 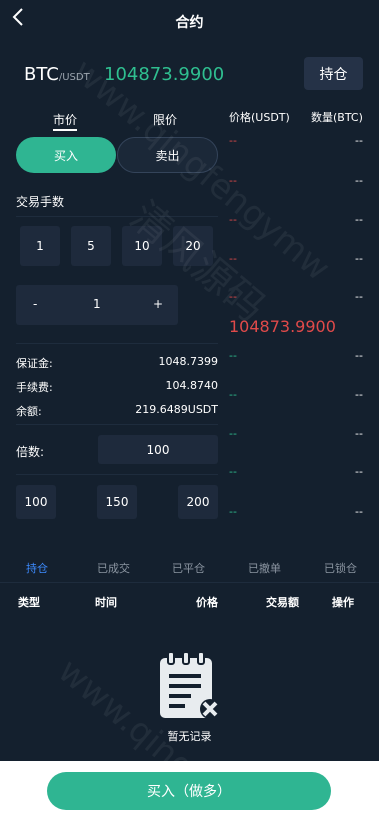 I want to click on symbol-label: BTC/USDT, so click(x=57, y=74).